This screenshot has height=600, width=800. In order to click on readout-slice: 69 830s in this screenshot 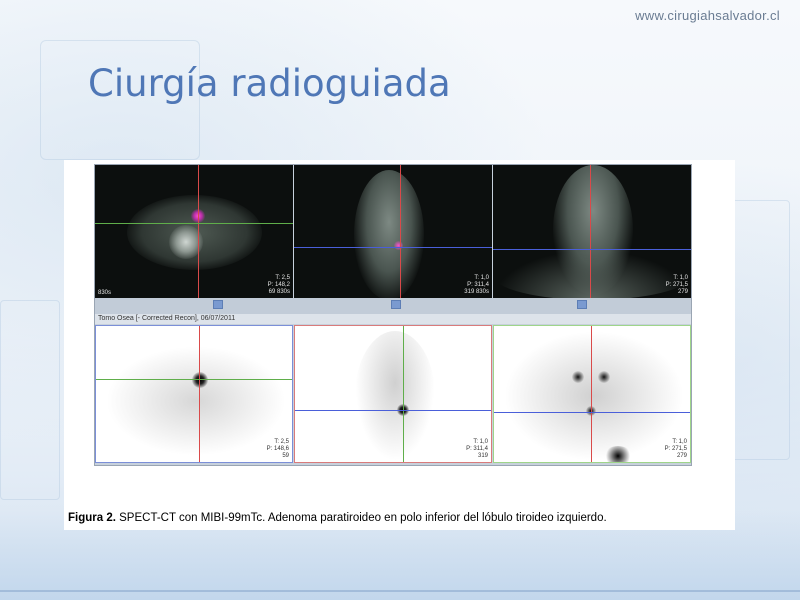, I will do `click(279, 292)`.